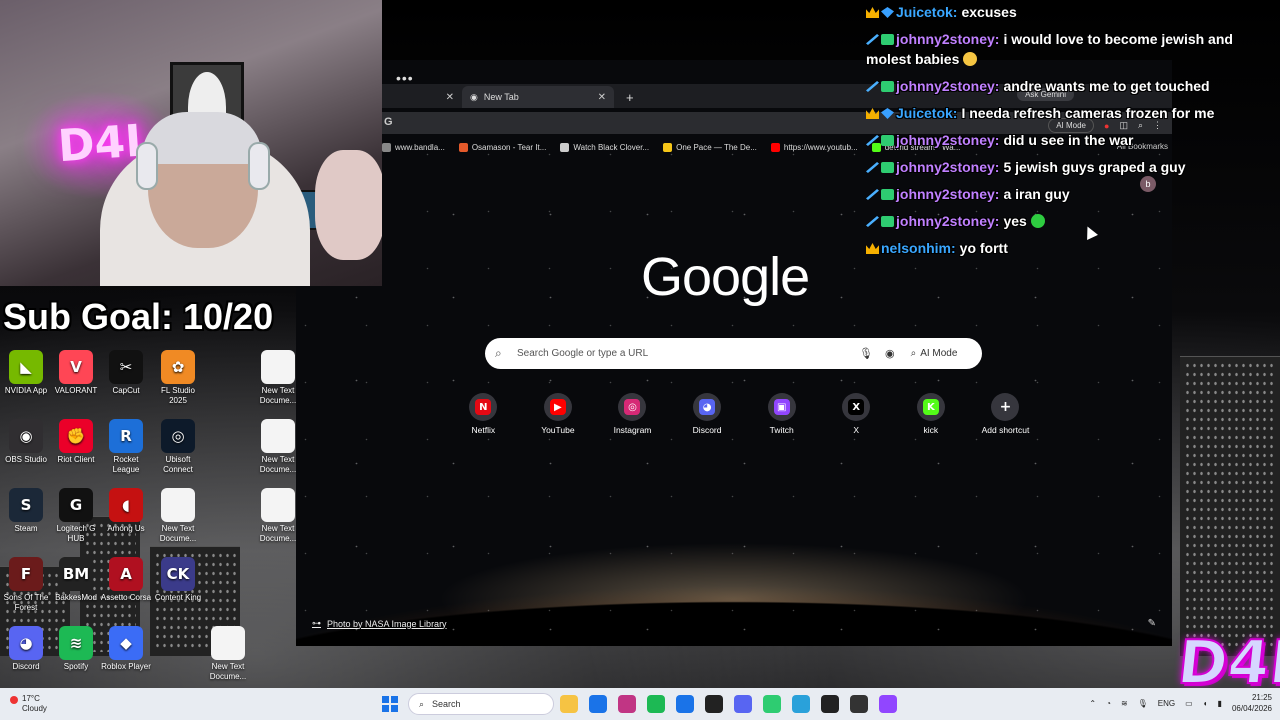 The height and width of the screenshot is (720, 1280). What do you see at coordinates (126, 447) in the screenshot?
I see `desktop-icon: R Rocket League` at bounding box center [126, 447].